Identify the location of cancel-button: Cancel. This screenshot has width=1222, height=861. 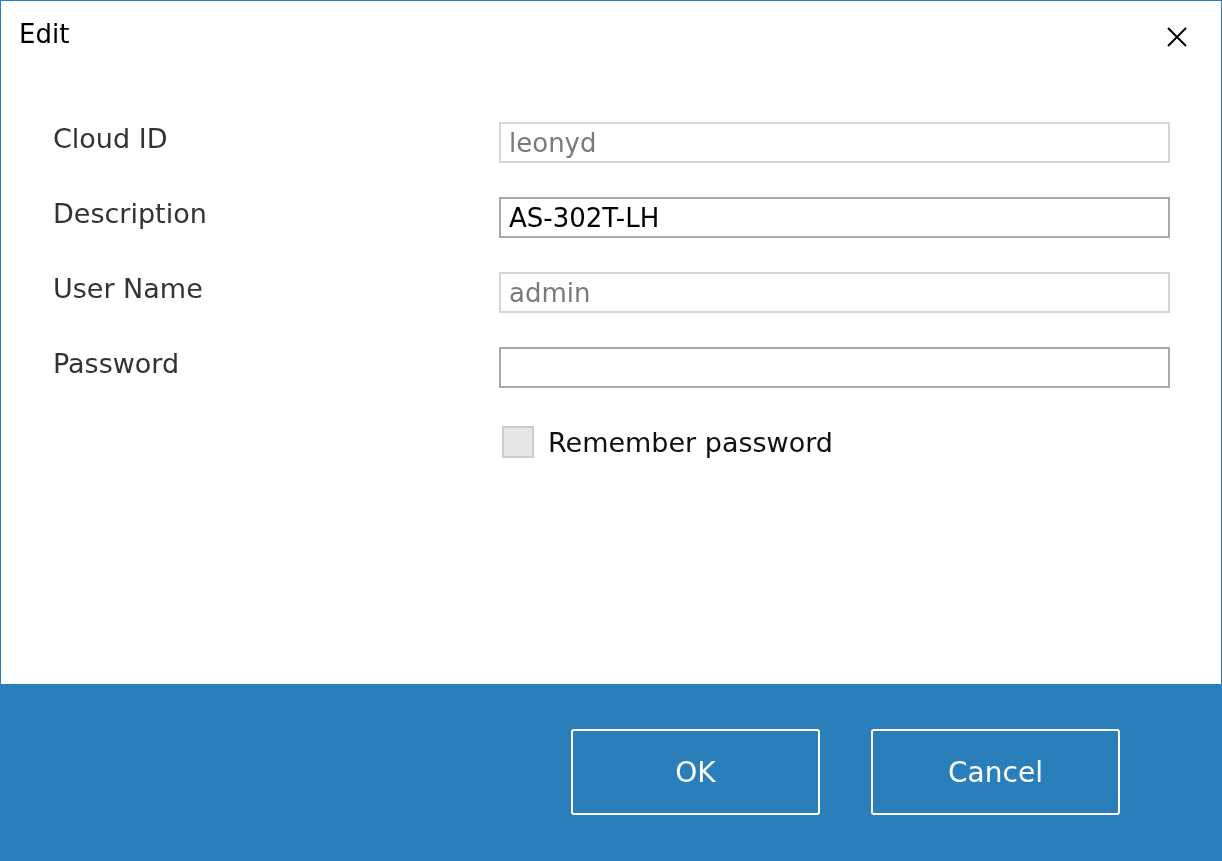
(995, 772).